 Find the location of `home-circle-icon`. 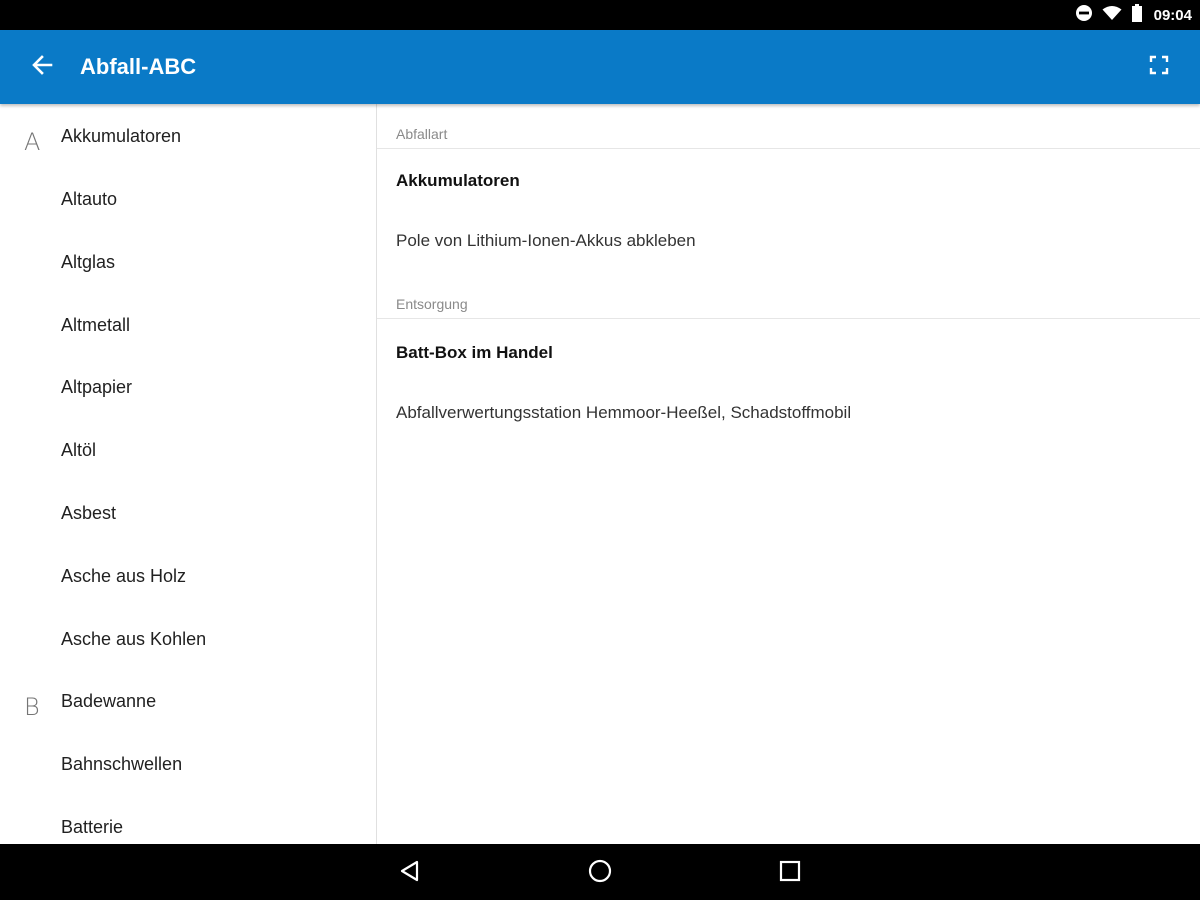

home-circle-icon is located at coordinates (600, 873).